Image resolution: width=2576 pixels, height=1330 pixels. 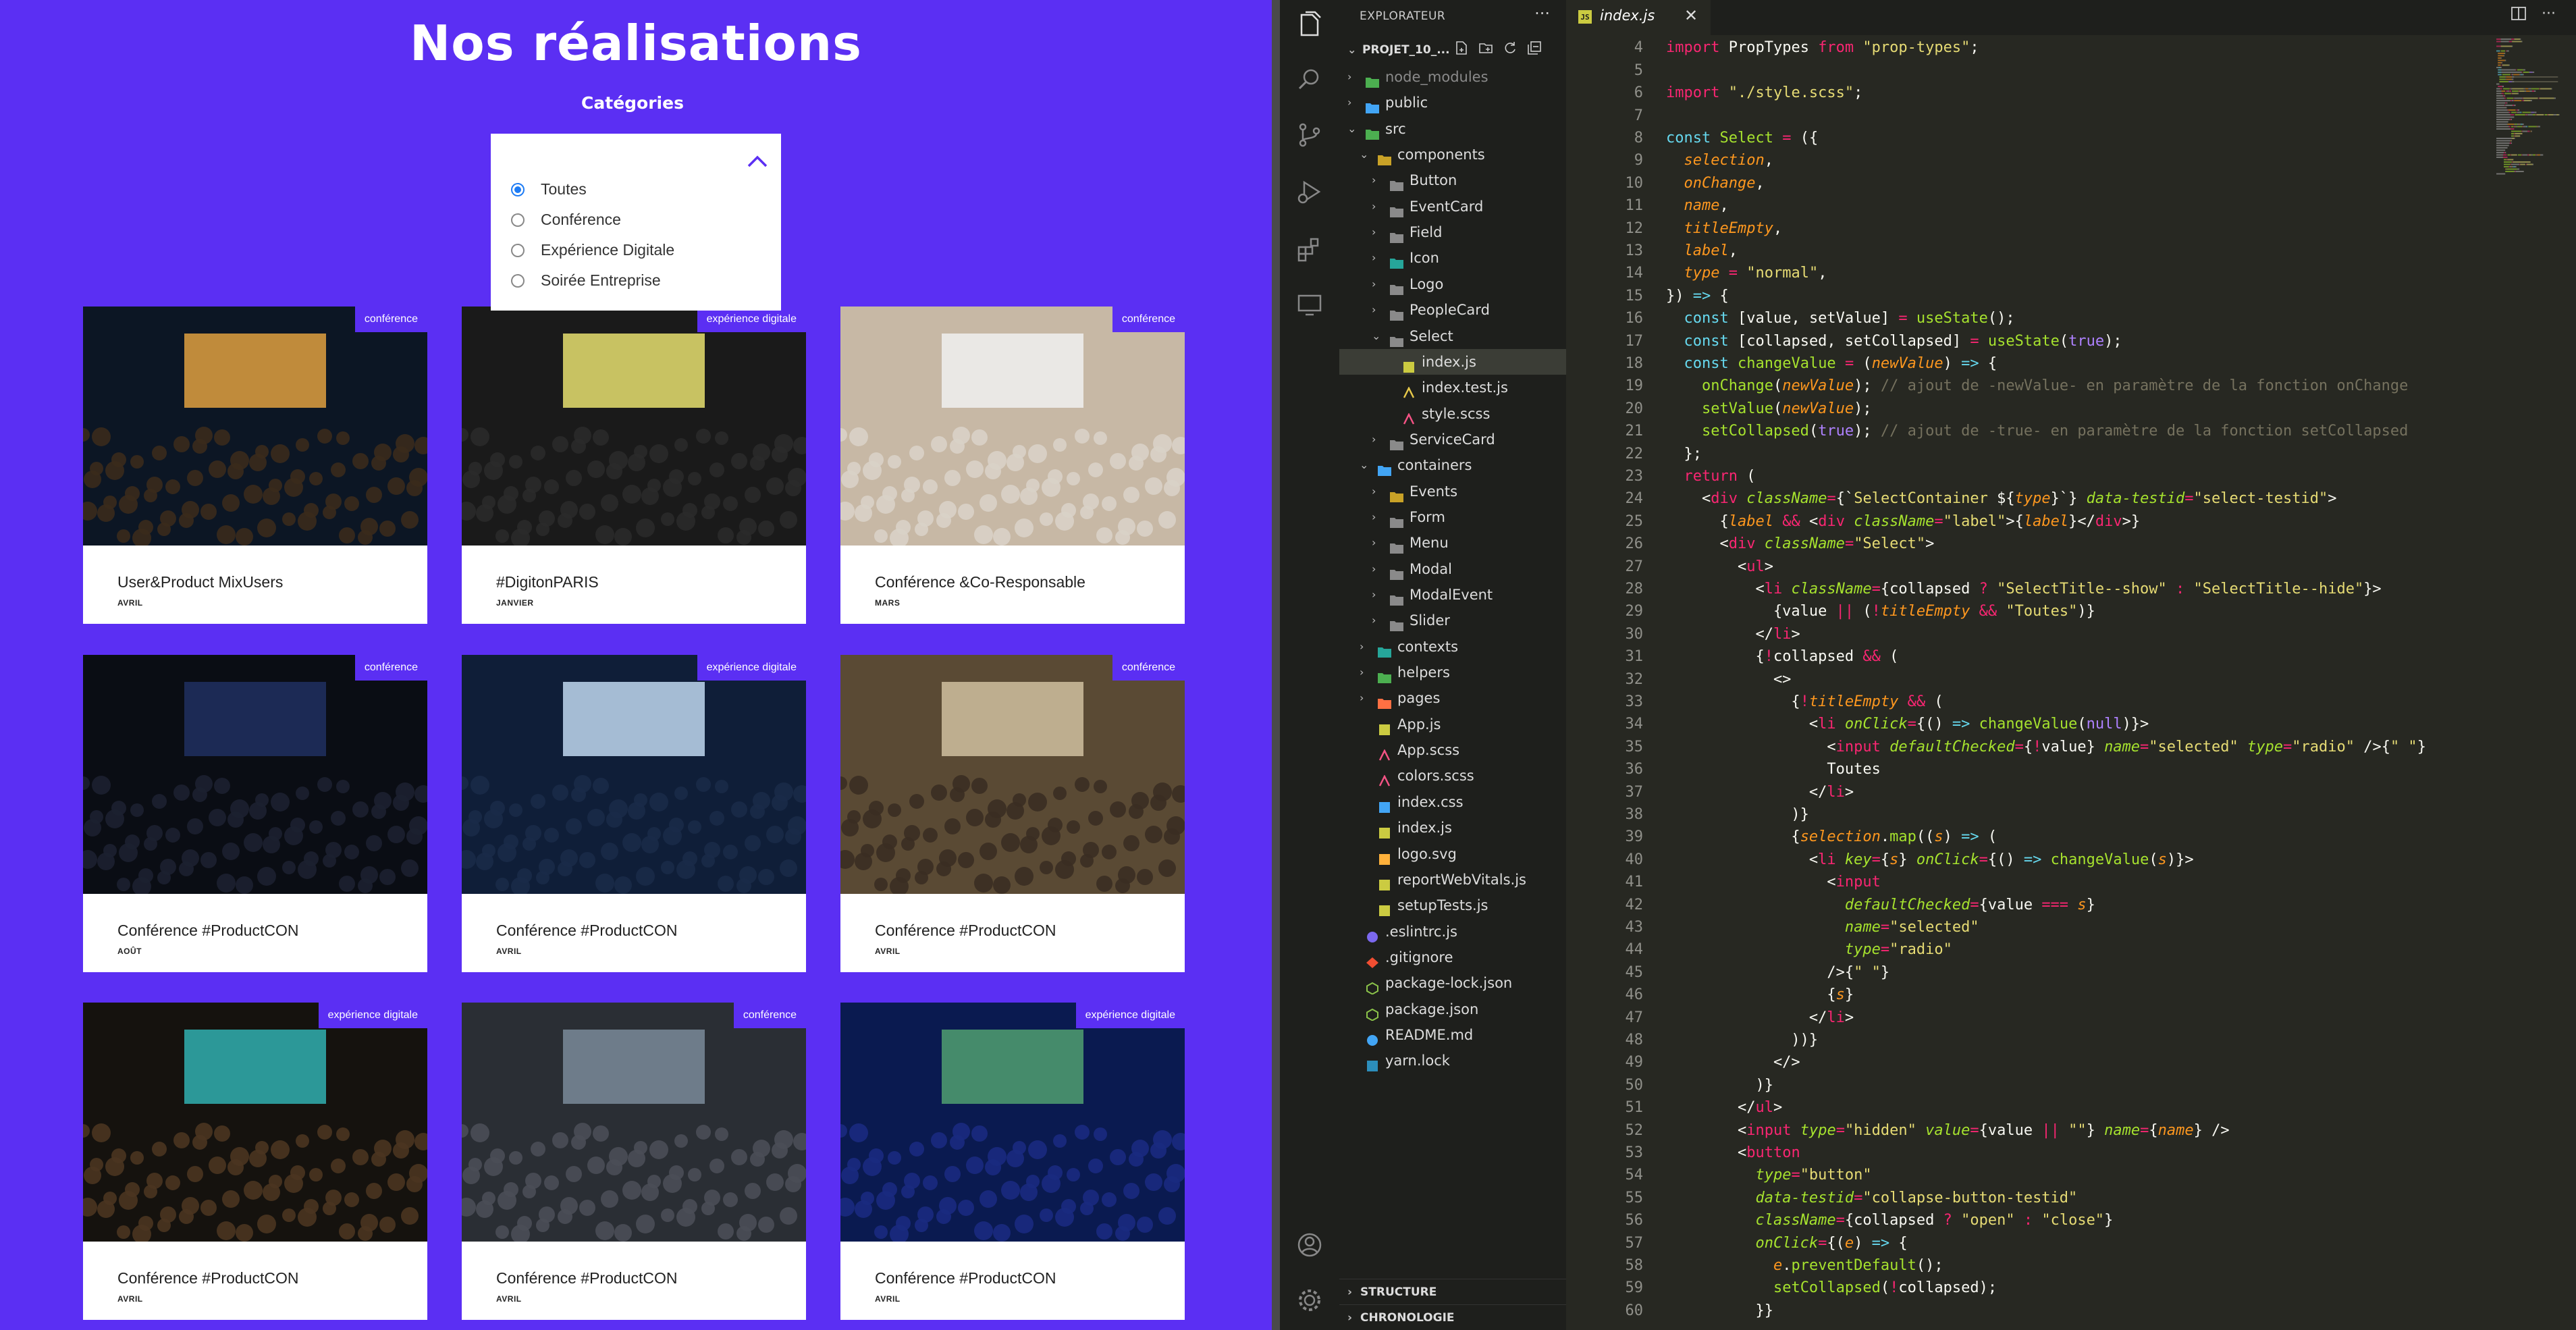 What do you see at coordinates (255, 465) in the screenshot?
I see `event-card: conférence User&Product MixUsers AVRIL` at bounding box center [255, 465].